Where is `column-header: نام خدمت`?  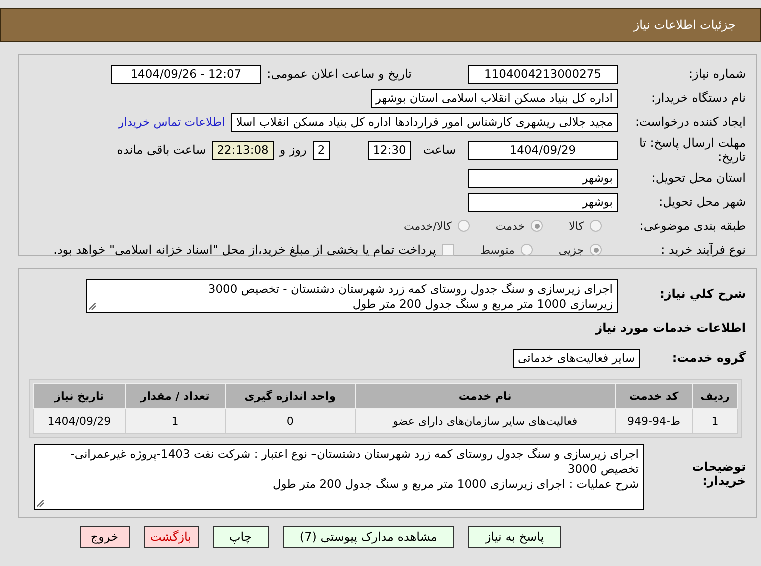
column-header: نام خدمت is located at coordinates (486, 396).